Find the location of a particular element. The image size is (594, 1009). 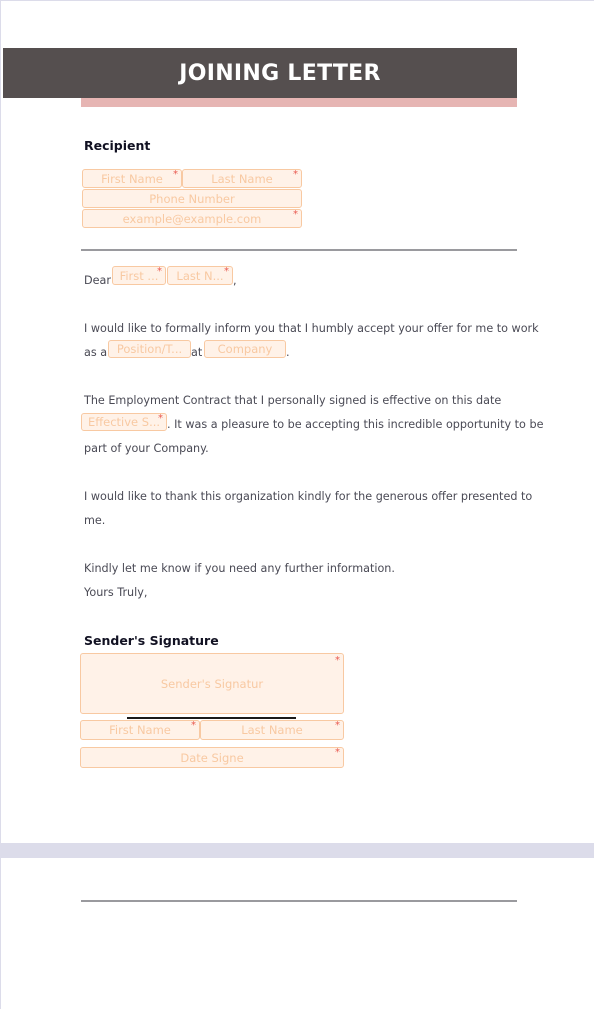

effective-date-field: Effective S... * is located at coordinates (124, 422).